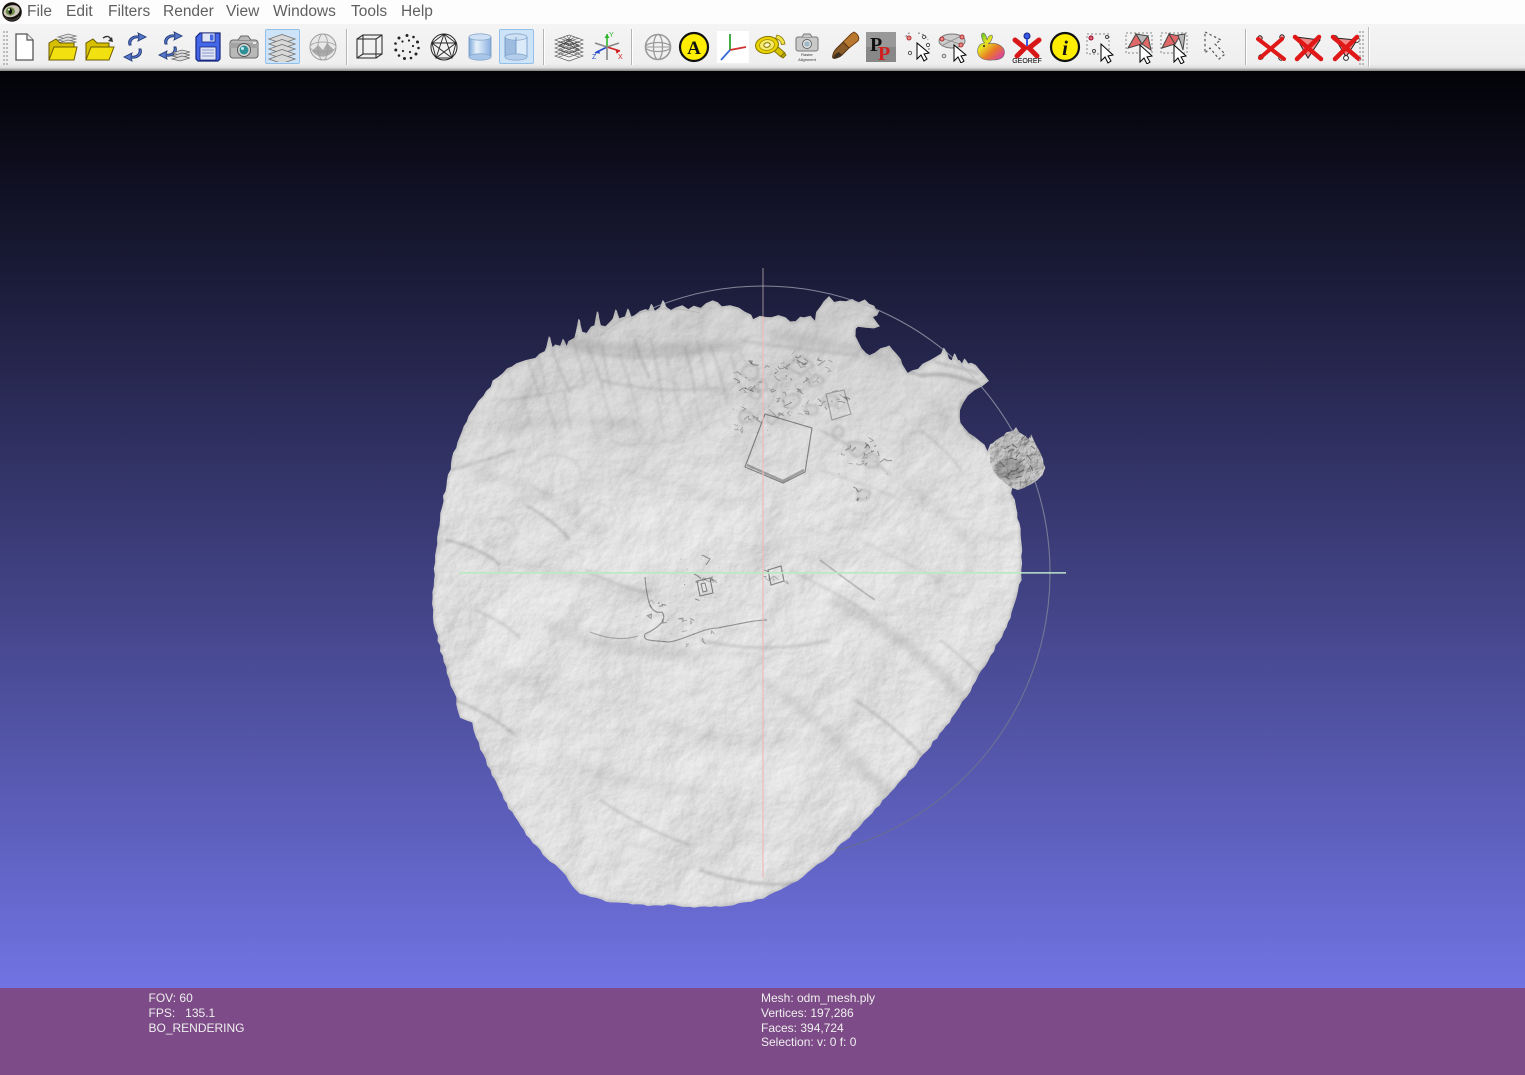  What do you see at coordinates (594, 57) in the screenshot?
I see `svg-text: Z` at bounding box center [594, 57].